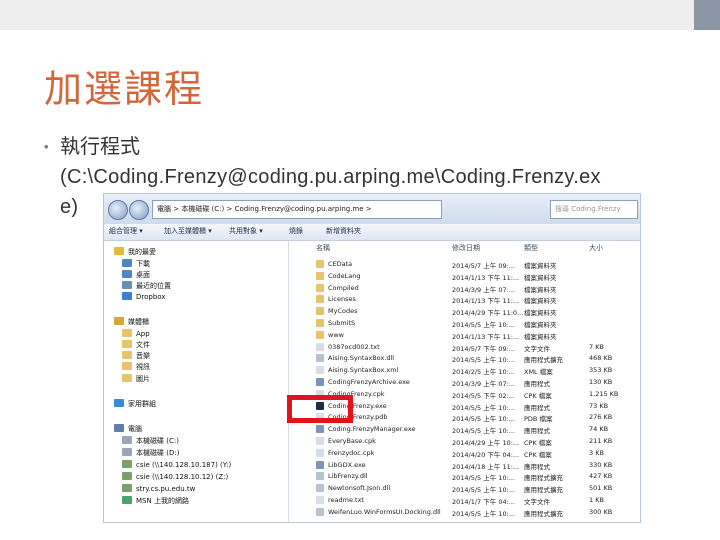 This screenshot has height=540, width=720. I want to click on music-icon, so click(127, 355).